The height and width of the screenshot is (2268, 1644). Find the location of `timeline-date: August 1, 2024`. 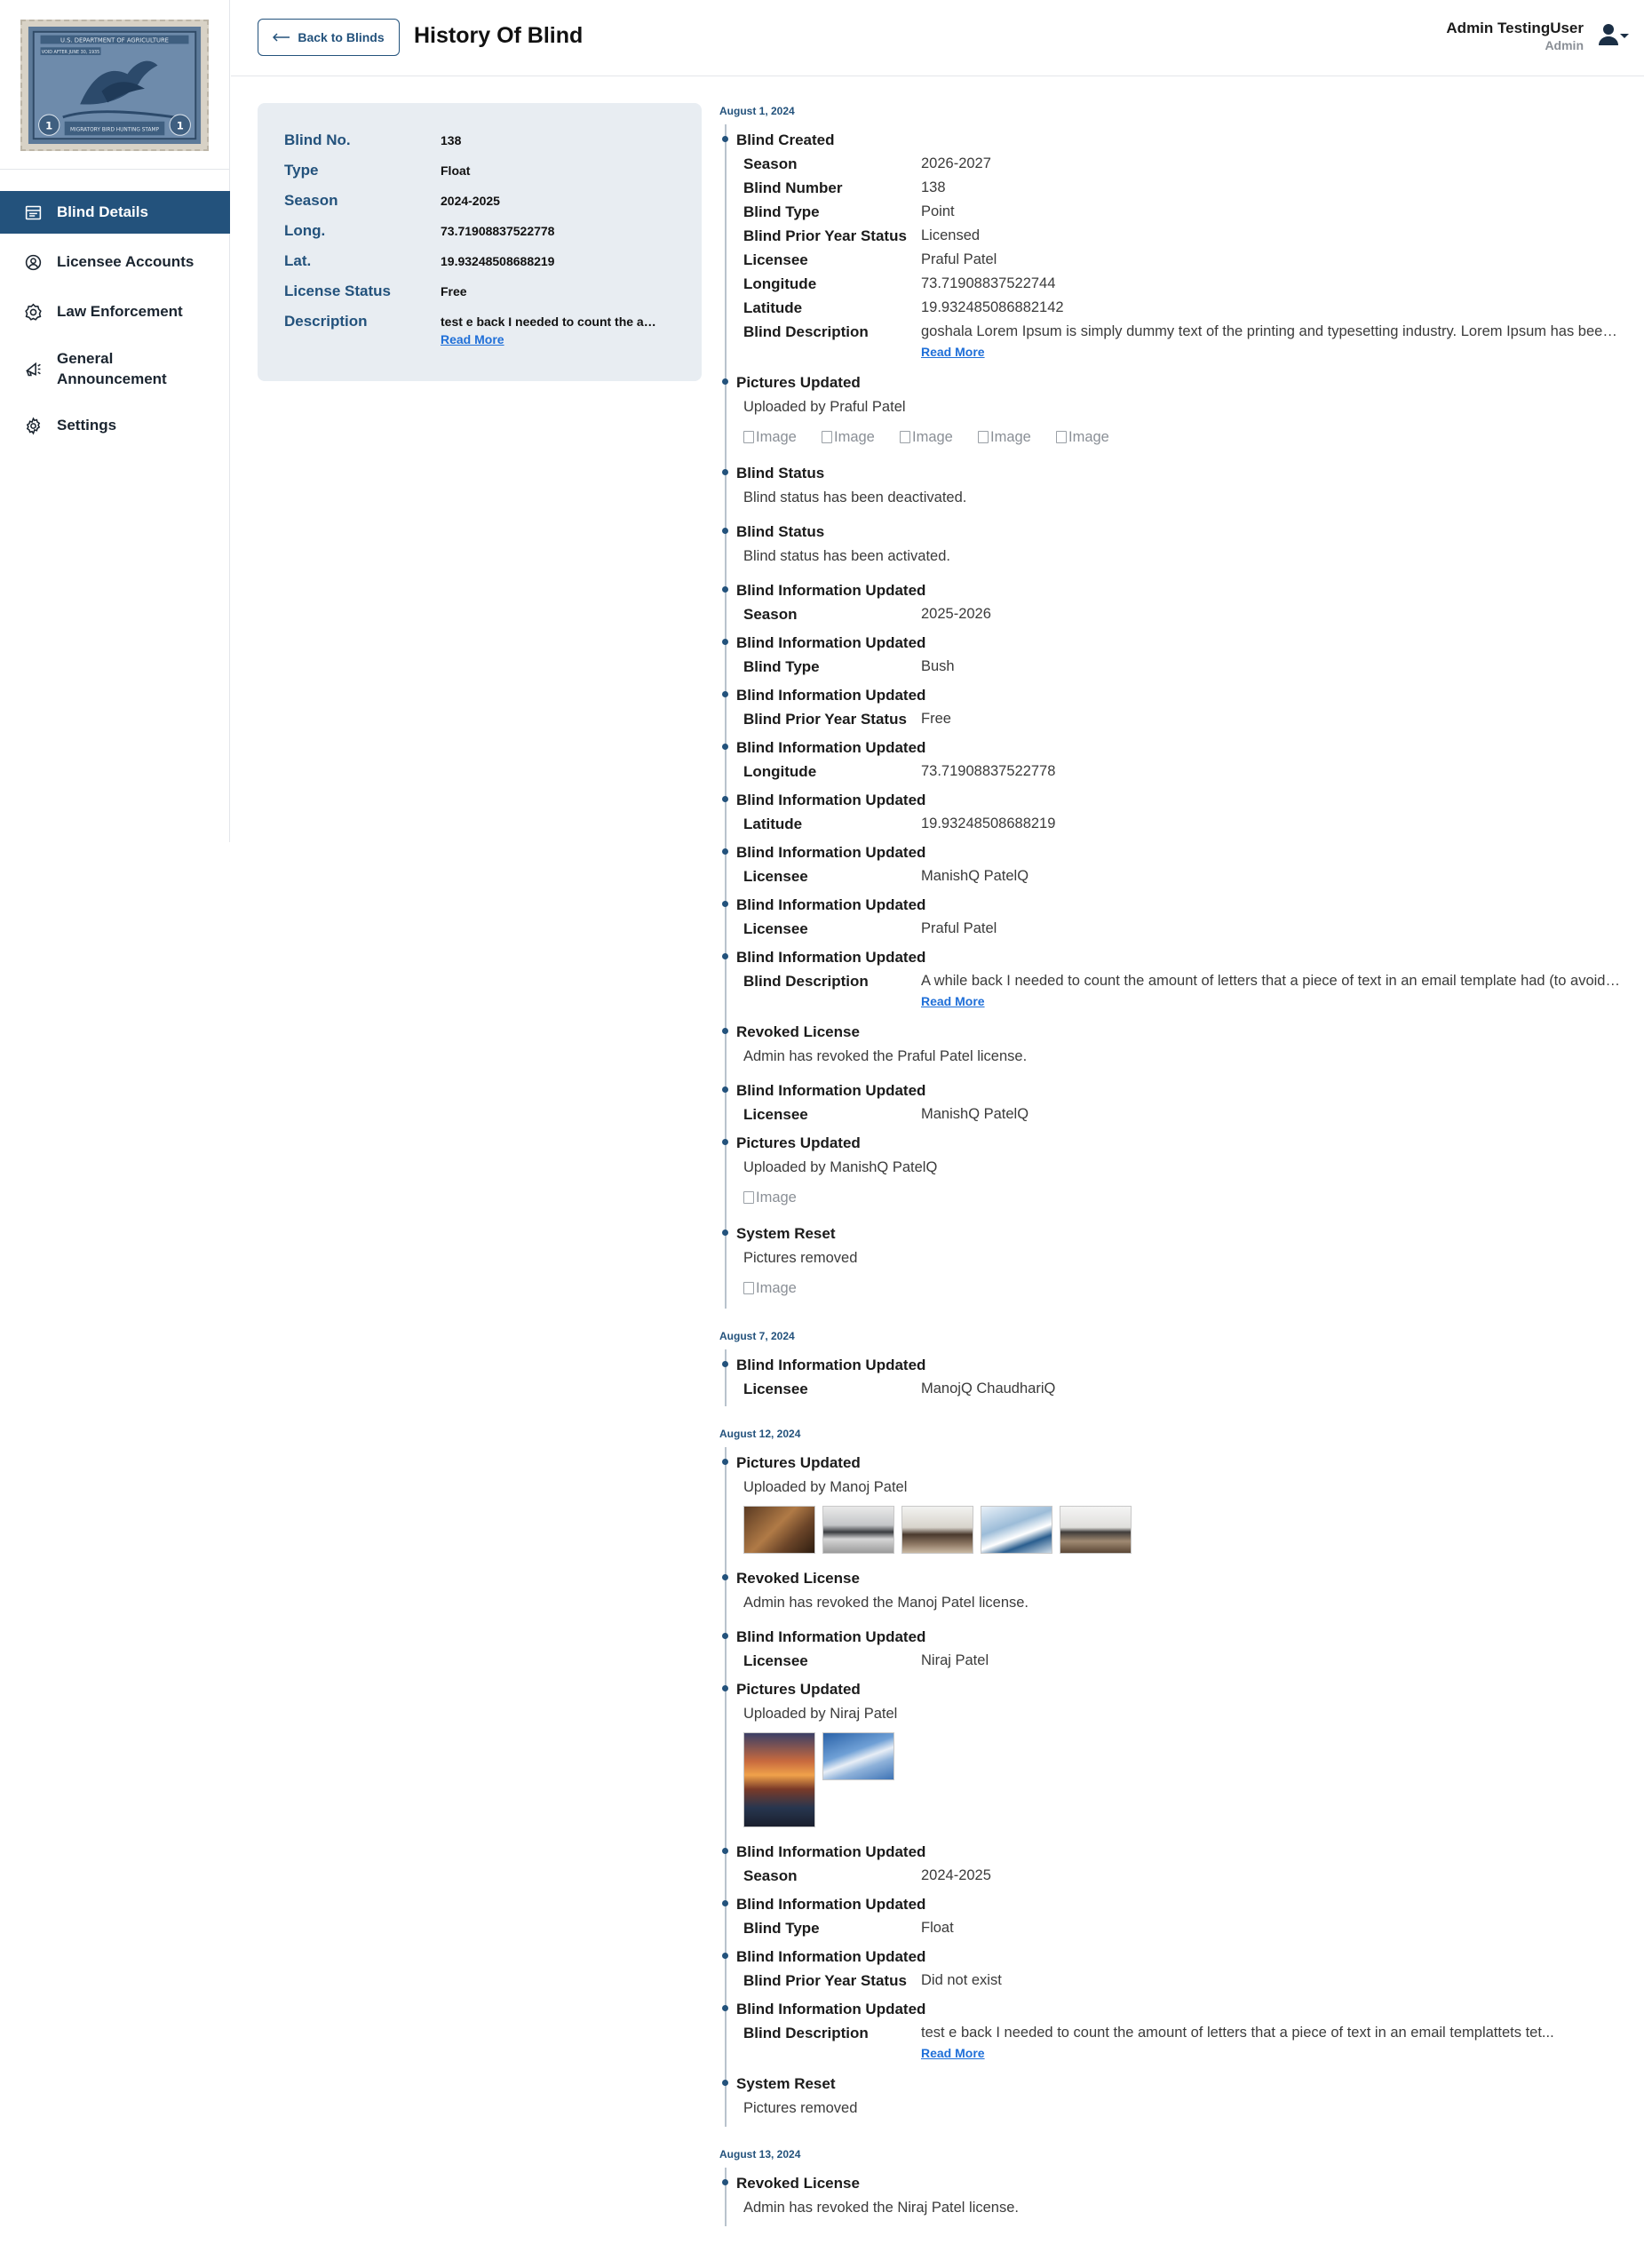

timeline-date: August 1, 2024 is located at coordinates (757, 111).